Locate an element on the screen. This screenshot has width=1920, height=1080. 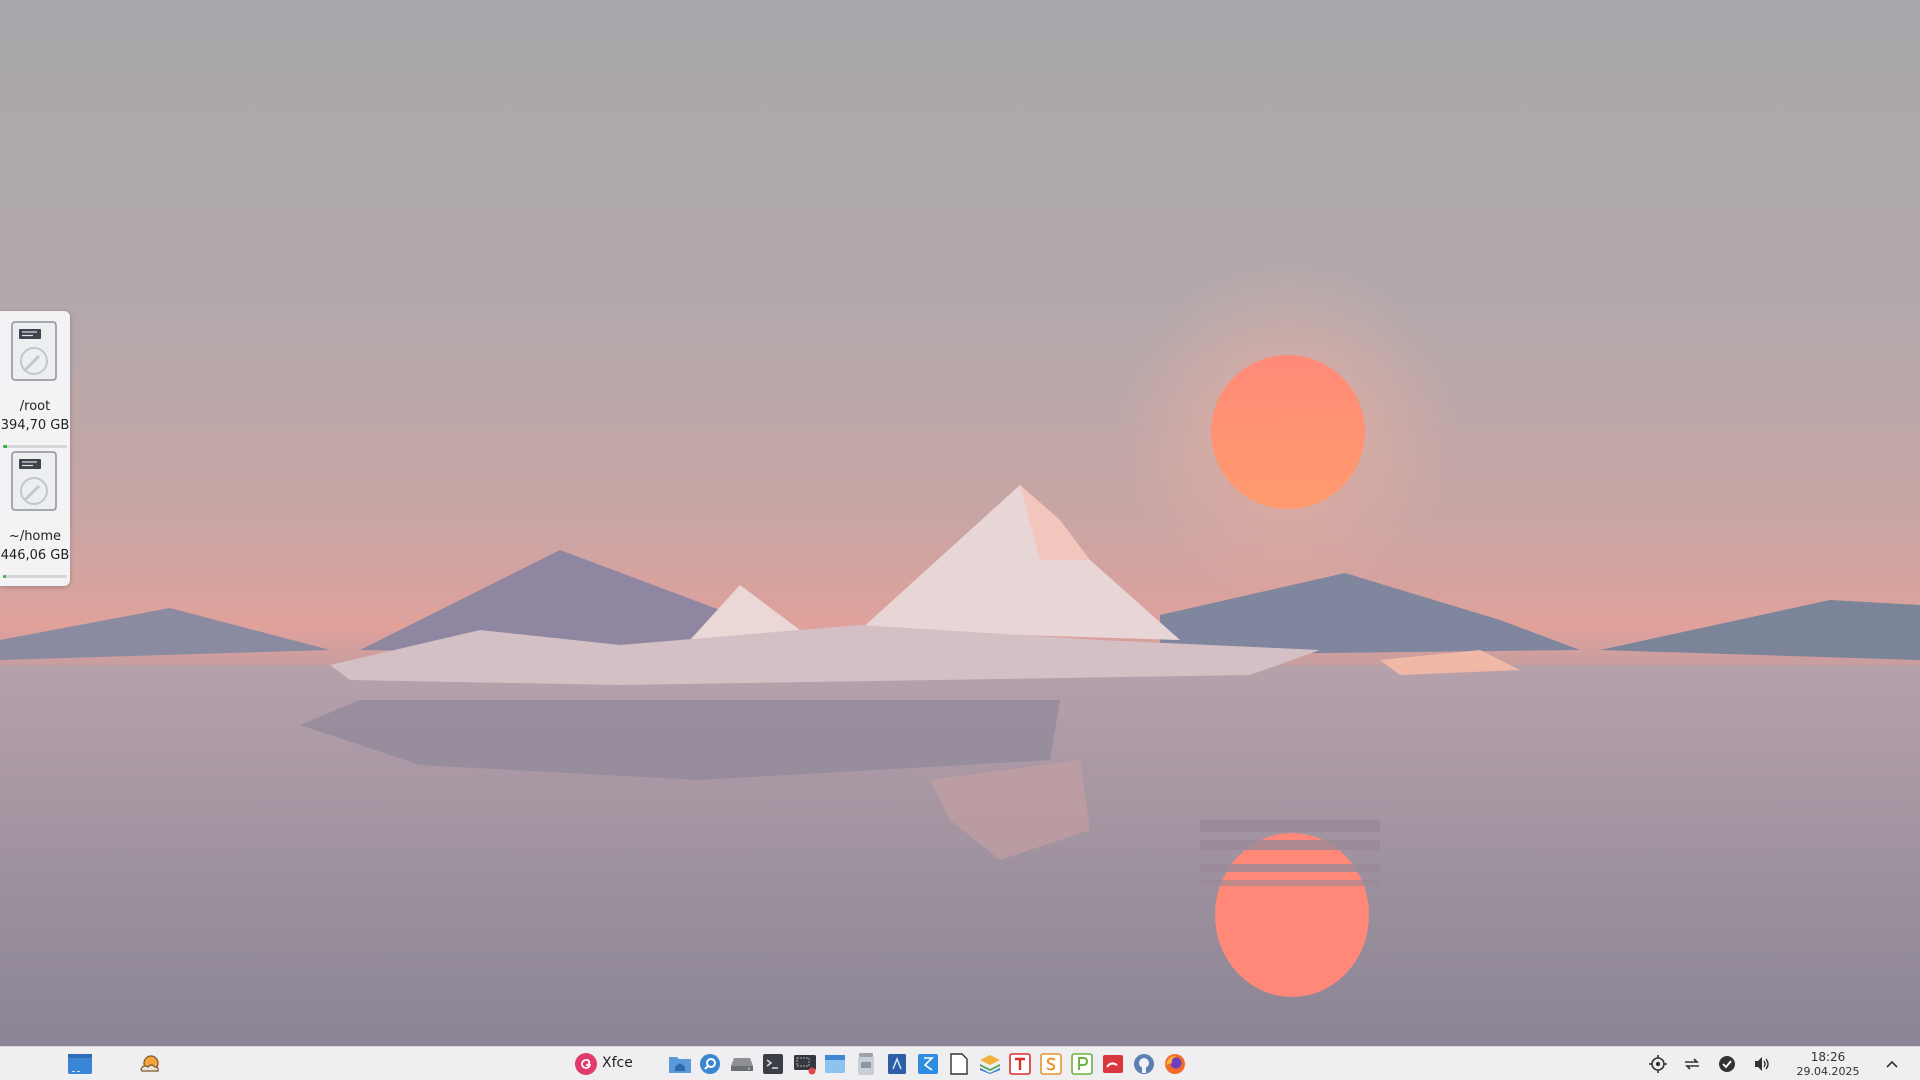
spreadsheet-s-icon is located at coordinates (1051, 1064).